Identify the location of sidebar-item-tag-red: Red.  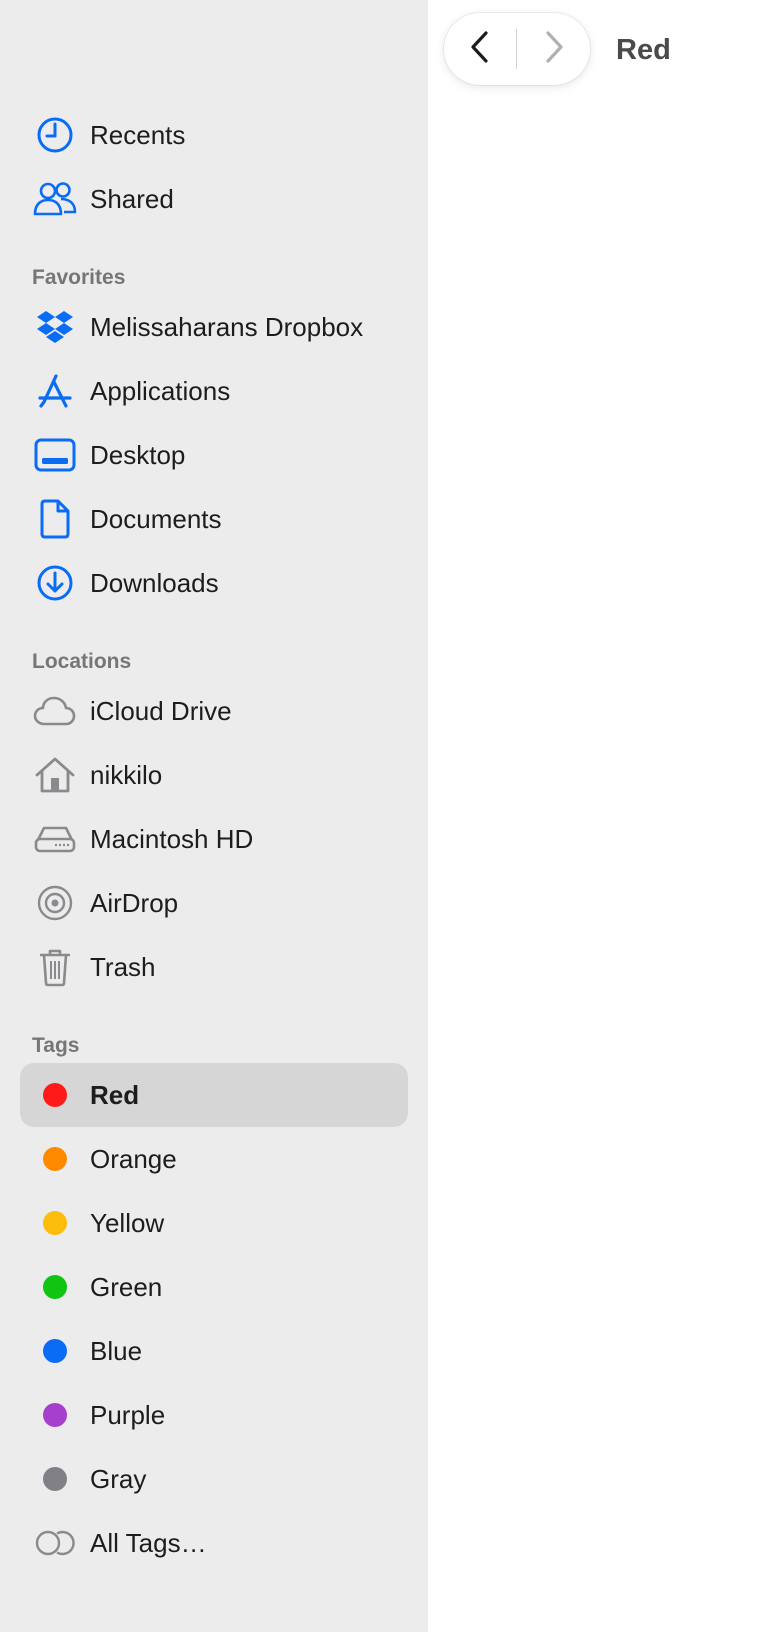
(214, 1095).